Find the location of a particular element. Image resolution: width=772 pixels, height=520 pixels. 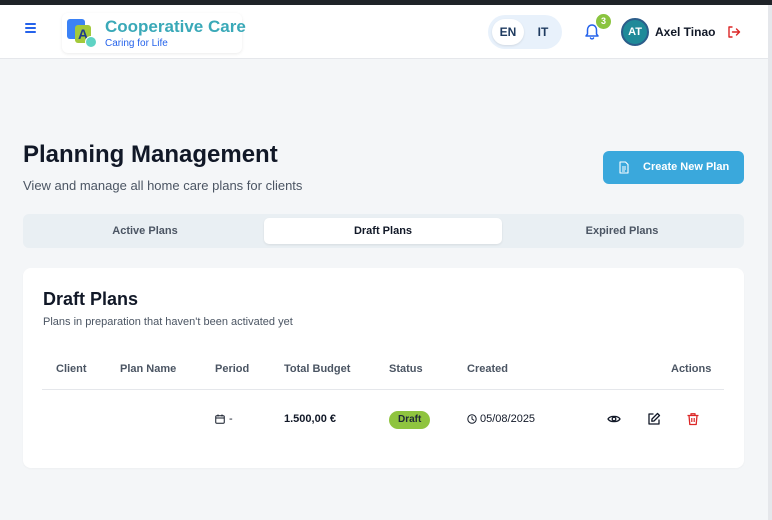

language-it-button: IT is located at coordinates (543, 32).